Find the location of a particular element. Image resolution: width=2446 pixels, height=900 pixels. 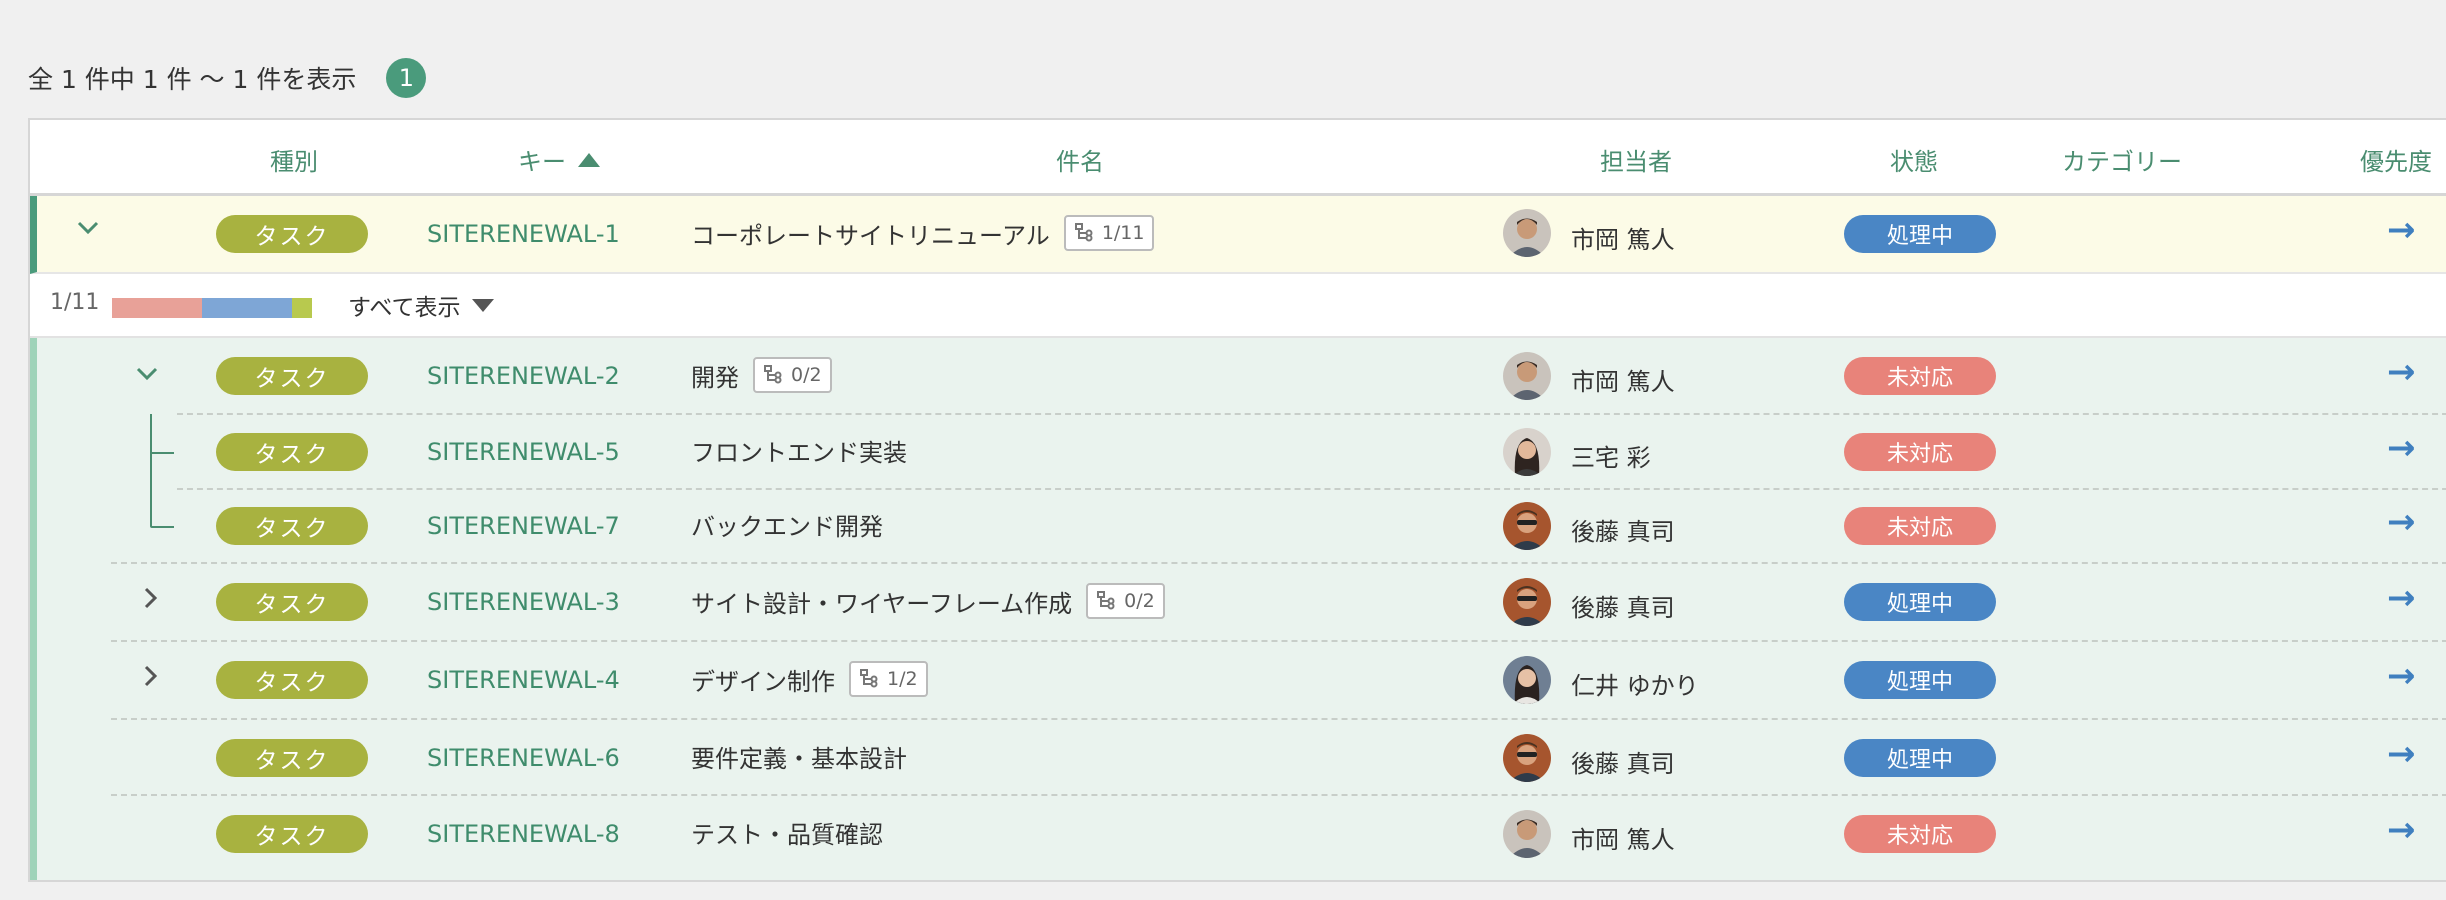

issue-key-link: SITERENEWAL-2 is located at coordinates (523, 376).